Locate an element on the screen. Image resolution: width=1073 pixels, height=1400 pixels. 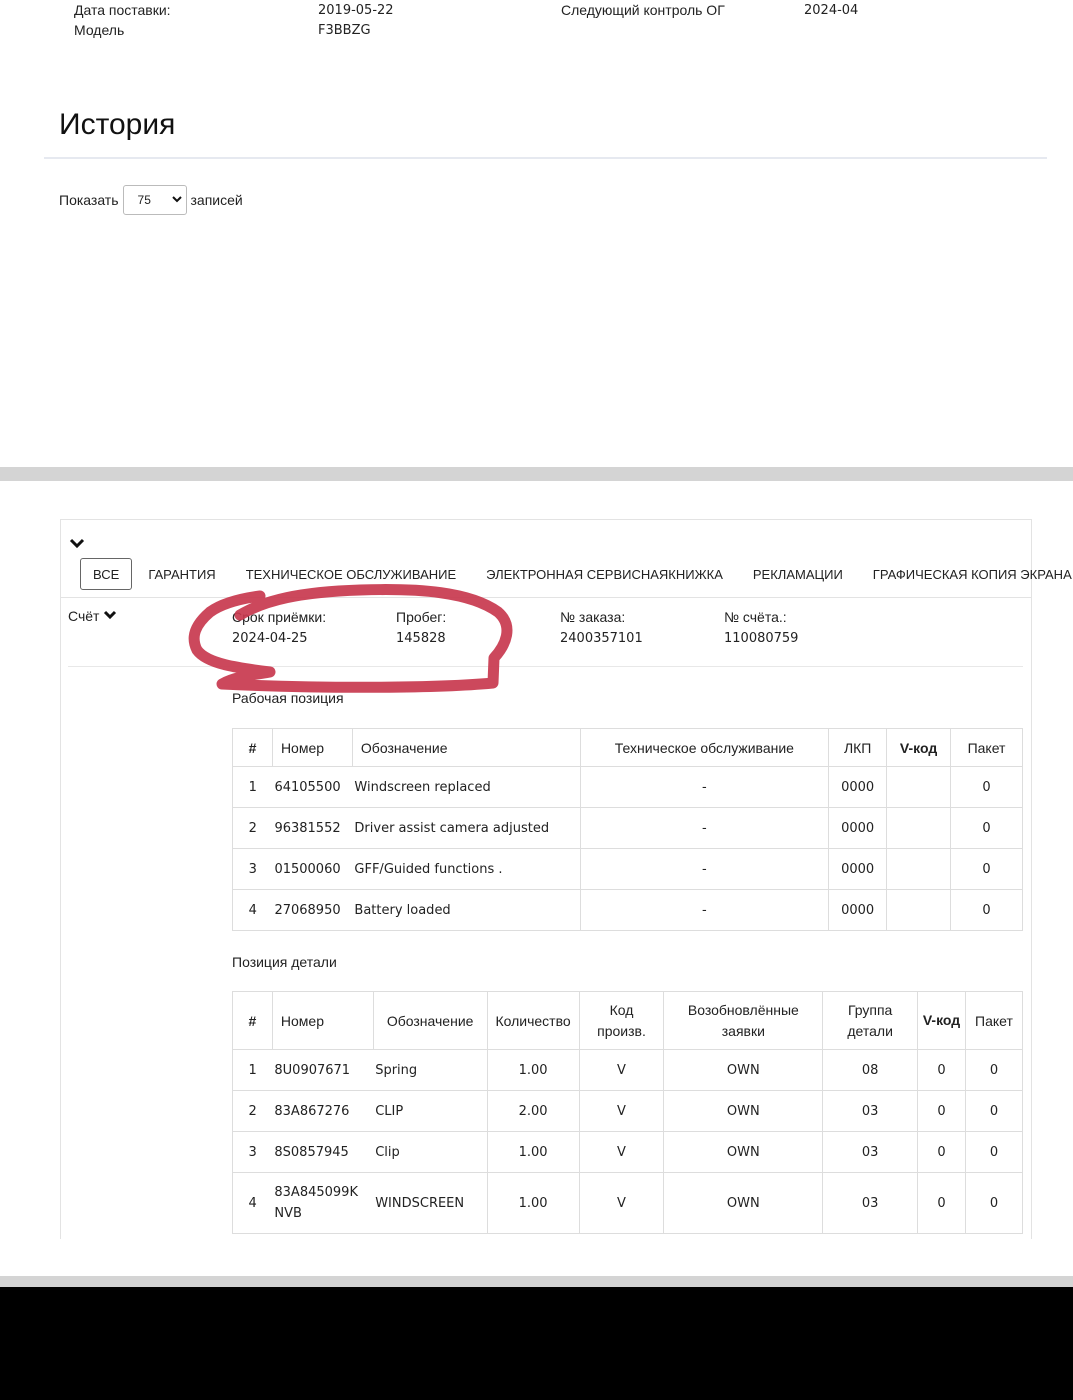
col-header: Группа детали is located at coordinates (870, 1020).